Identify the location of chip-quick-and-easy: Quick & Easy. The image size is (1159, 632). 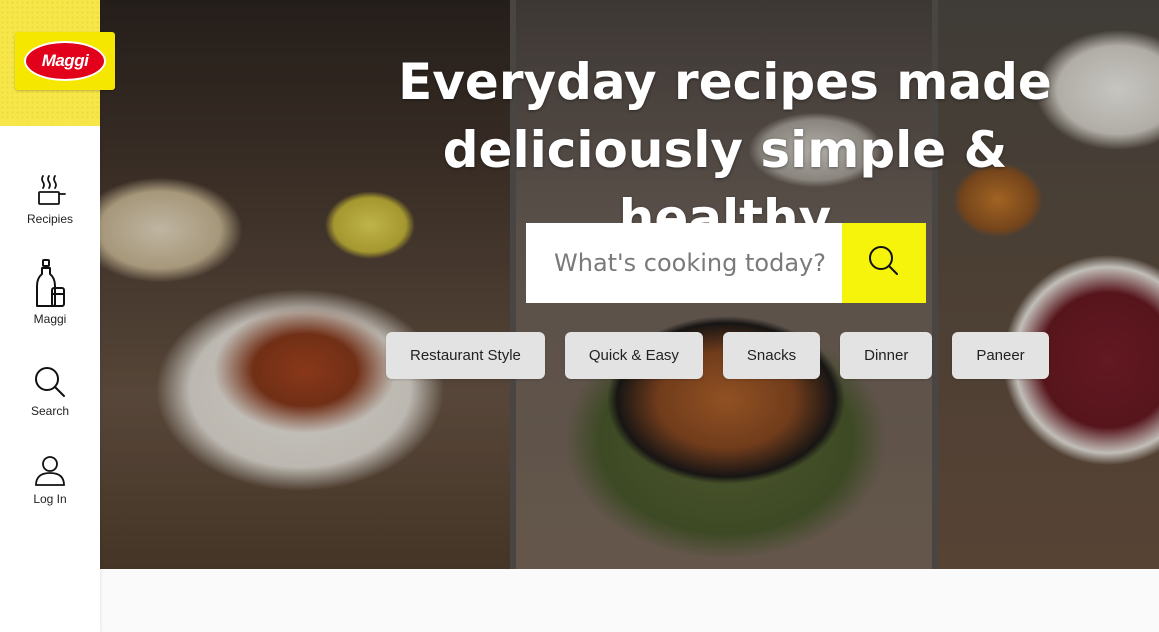
(633, 355).